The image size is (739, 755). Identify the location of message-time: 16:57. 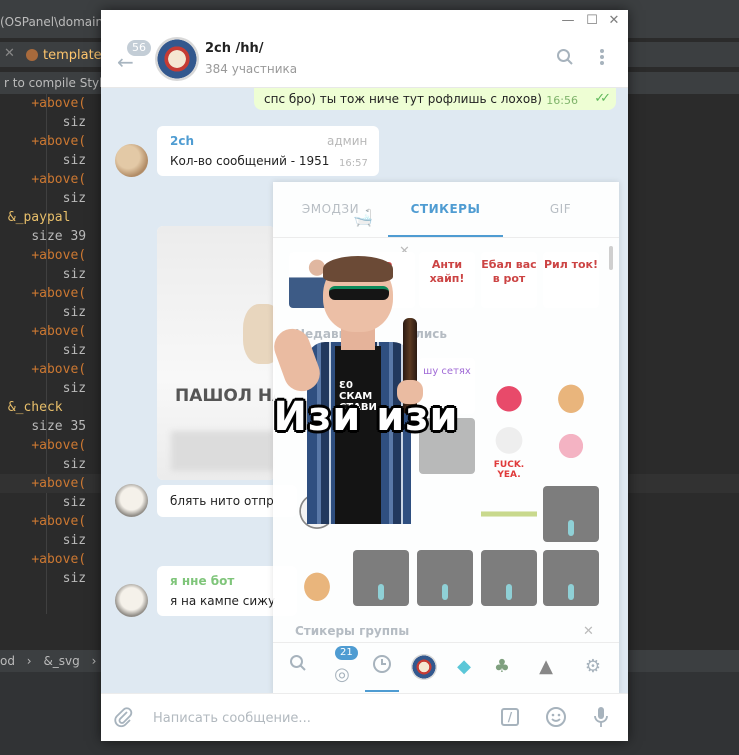
(353, 163).